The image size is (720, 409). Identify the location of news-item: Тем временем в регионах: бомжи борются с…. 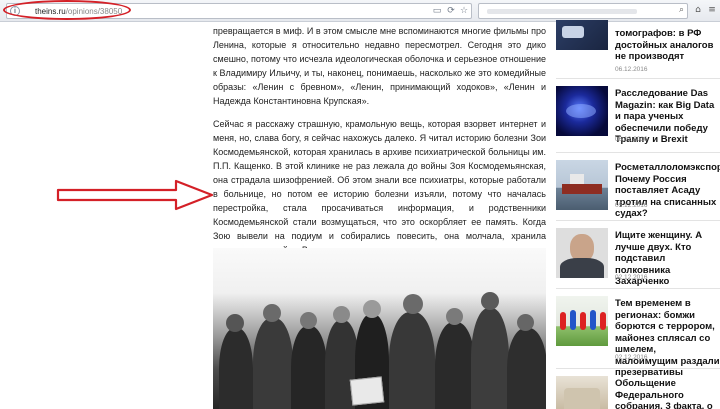
(638, 337).